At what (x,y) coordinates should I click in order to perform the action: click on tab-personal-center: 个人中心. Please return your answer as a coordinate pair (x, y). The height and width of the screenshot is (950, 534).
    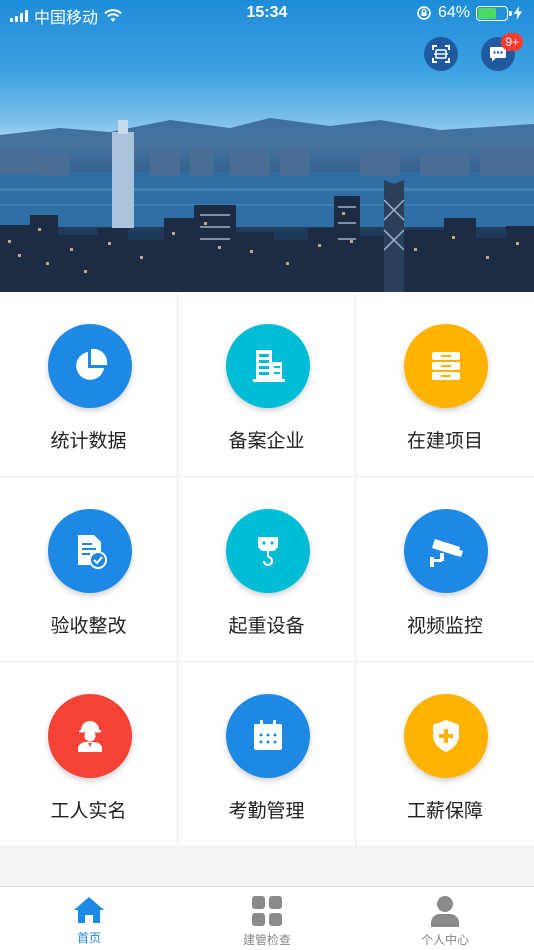
    Looking at the image, I should click on (445, 918).